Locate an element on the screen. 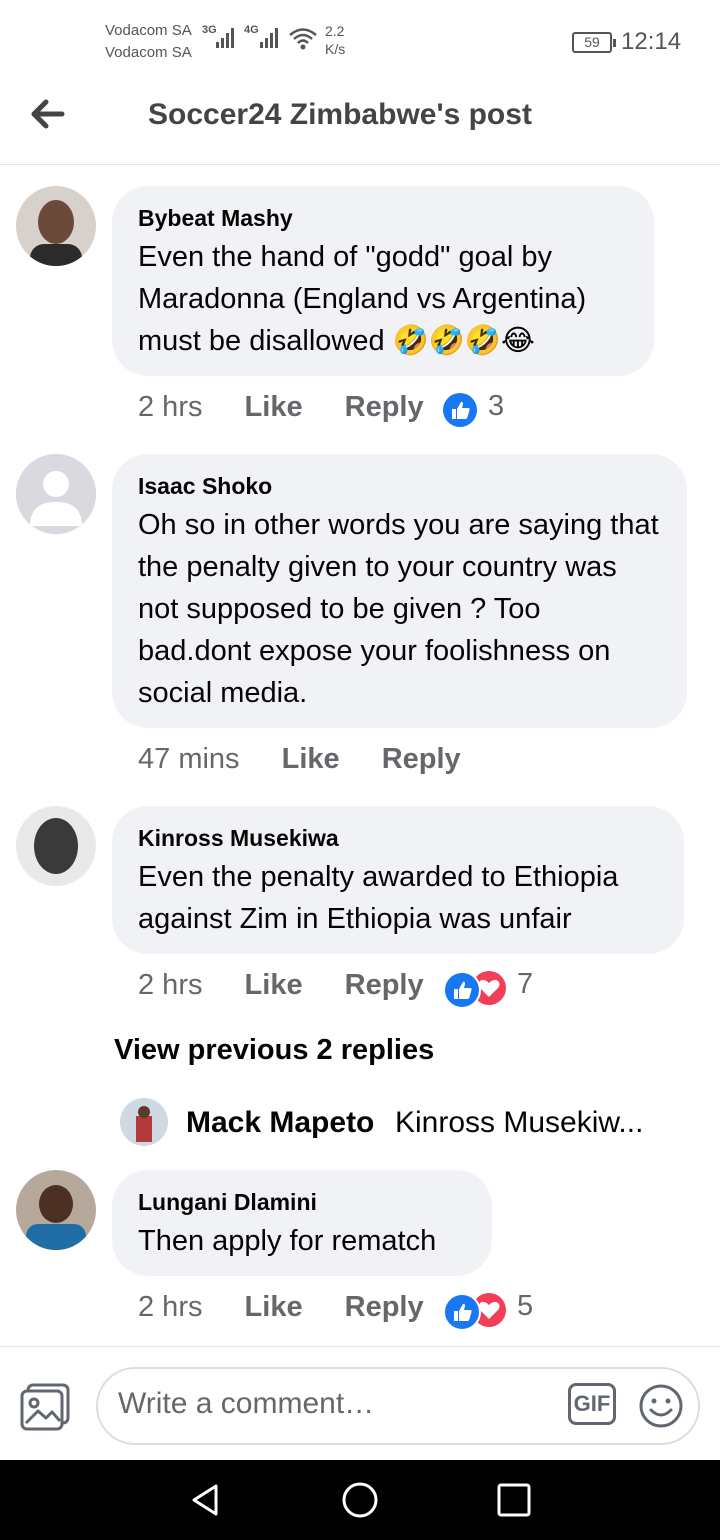  commenter-name: Kinross Musekiwa is located at coordinates (398, 838).